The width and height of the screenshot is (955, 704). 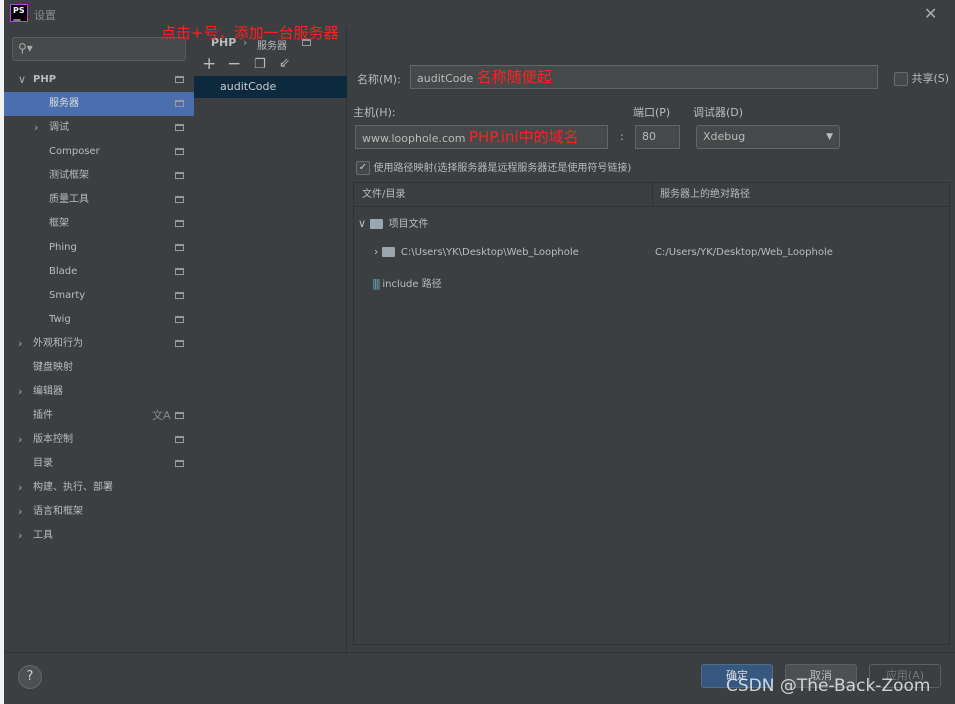 I want to click on sidebar-item-label: 键盘映射, so click(x=53, y=367).